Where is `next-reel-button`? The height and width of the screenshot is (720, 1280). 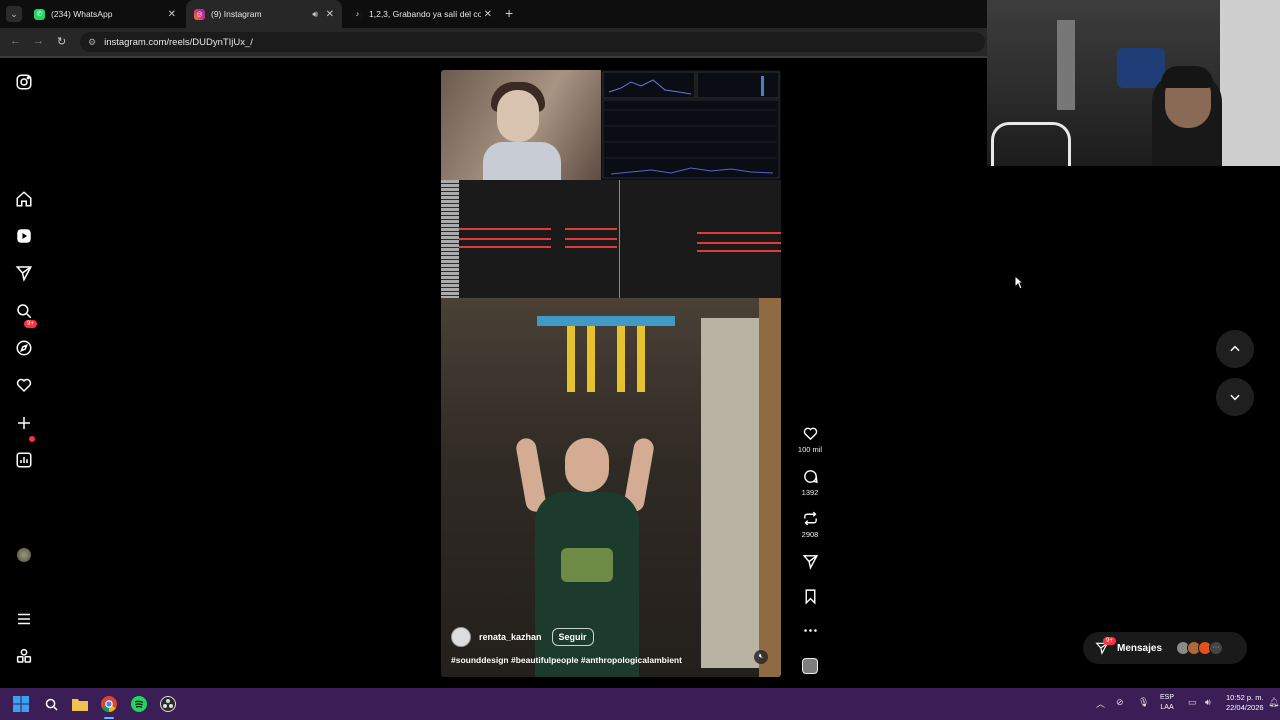 next-reel-button is located at coordinates (1235, 397).